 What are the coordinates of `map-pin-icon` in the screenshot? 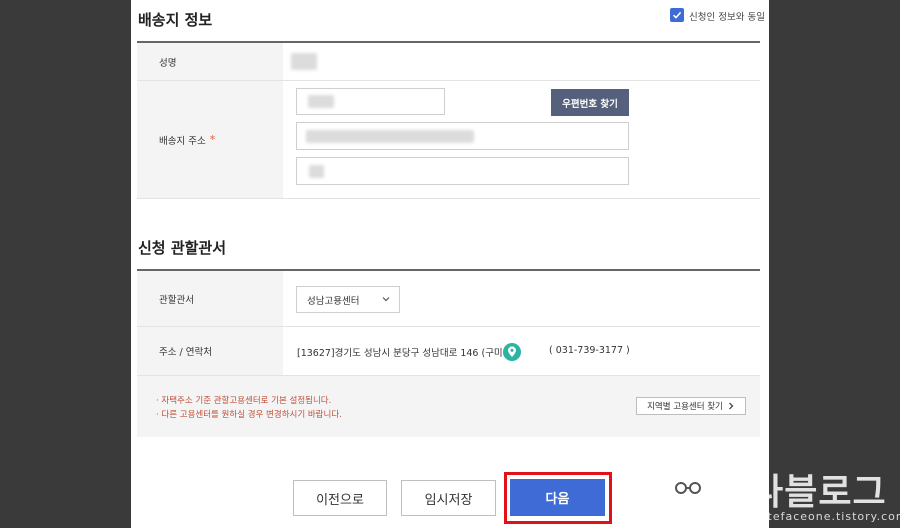 It's located at (512, 351).